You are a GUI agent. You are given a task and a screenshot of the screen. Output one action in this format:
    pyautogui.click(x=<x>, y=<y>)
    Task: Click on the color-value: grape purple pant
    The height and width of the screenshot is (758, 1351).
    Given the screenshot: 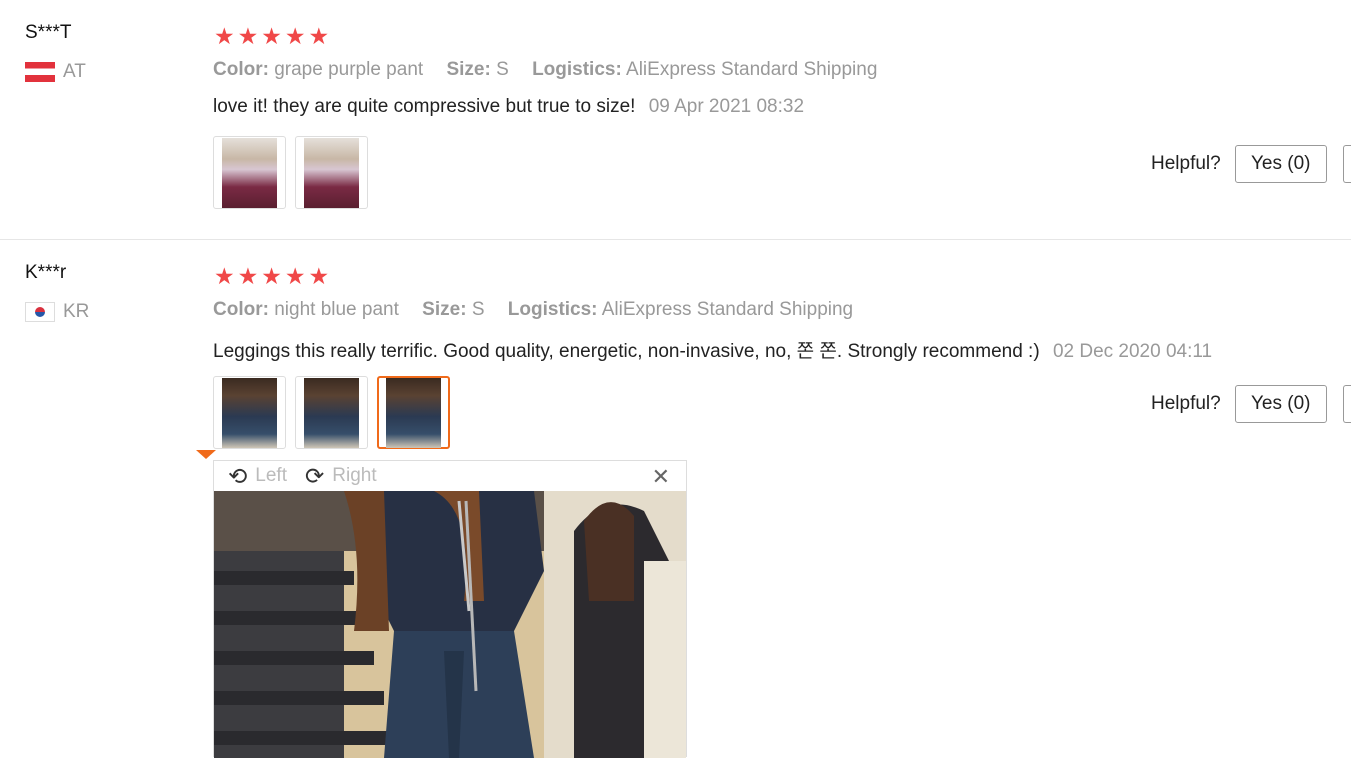 What is the action you would take?
    pyautogui.click(x=349, y=69)
    